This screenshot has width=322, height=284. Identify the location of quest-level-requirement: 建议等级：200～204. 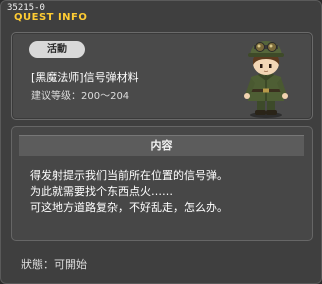
(80, 96).